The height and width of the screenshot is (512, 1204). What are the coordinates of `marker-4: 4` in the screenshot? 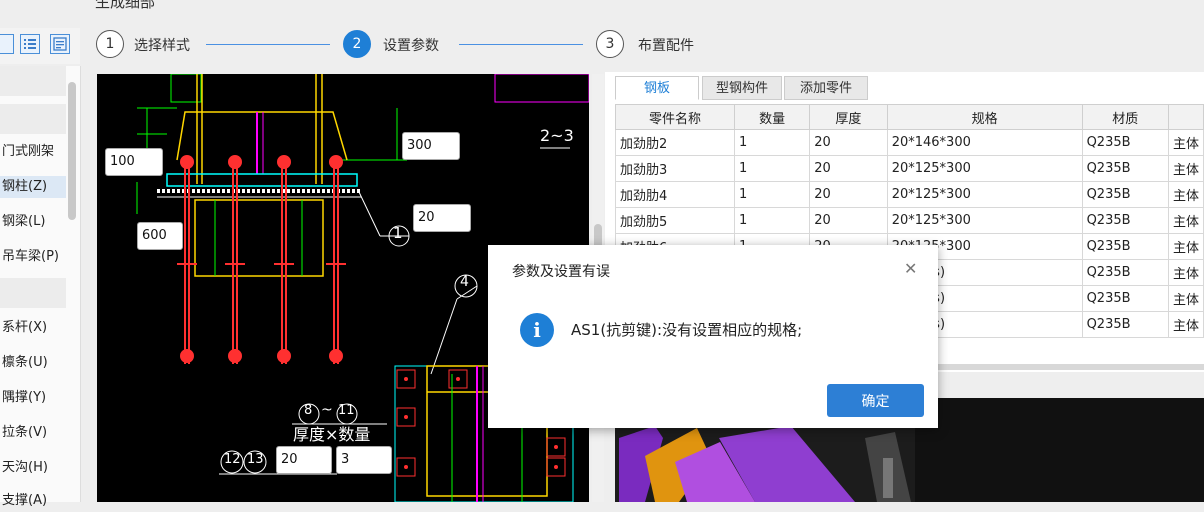 It's located at (464, 282).